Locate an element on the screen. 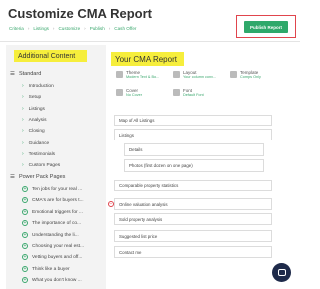 The height and width of the screenshot is (289, 320). sidebar-item-label: Analysis is located at coordinates (37, 120).